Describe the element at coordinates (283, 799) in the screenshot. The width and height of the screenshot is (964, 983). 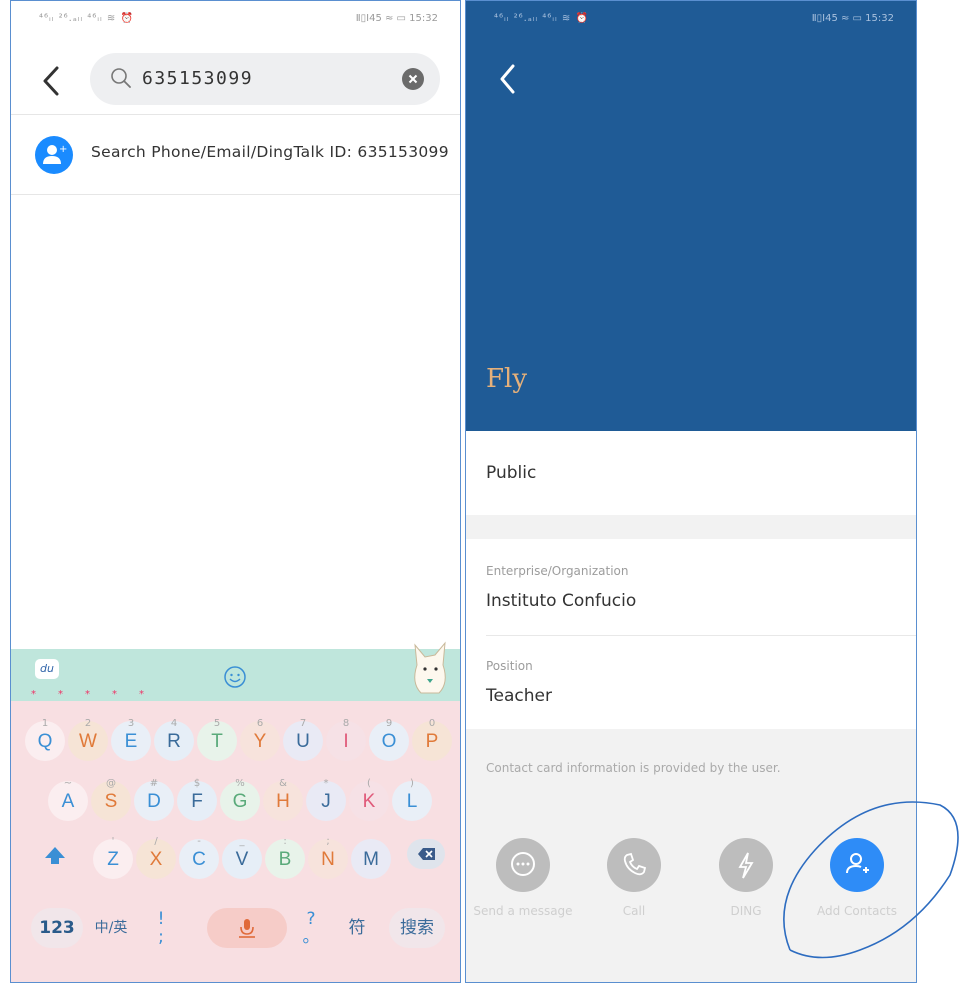
I see `key-h: & H` at that location.